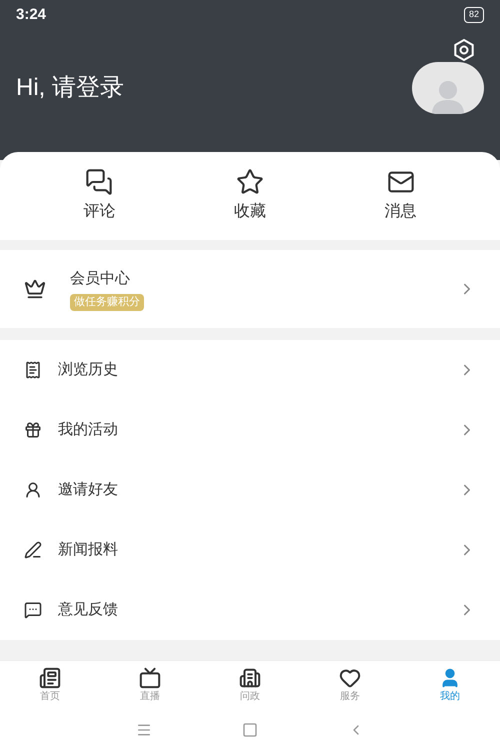 The height and width of the screenshot is (750, 500). Describe the element at coordinates (400, 196) in the screenshot. I see `action-button: 消息` at that location.